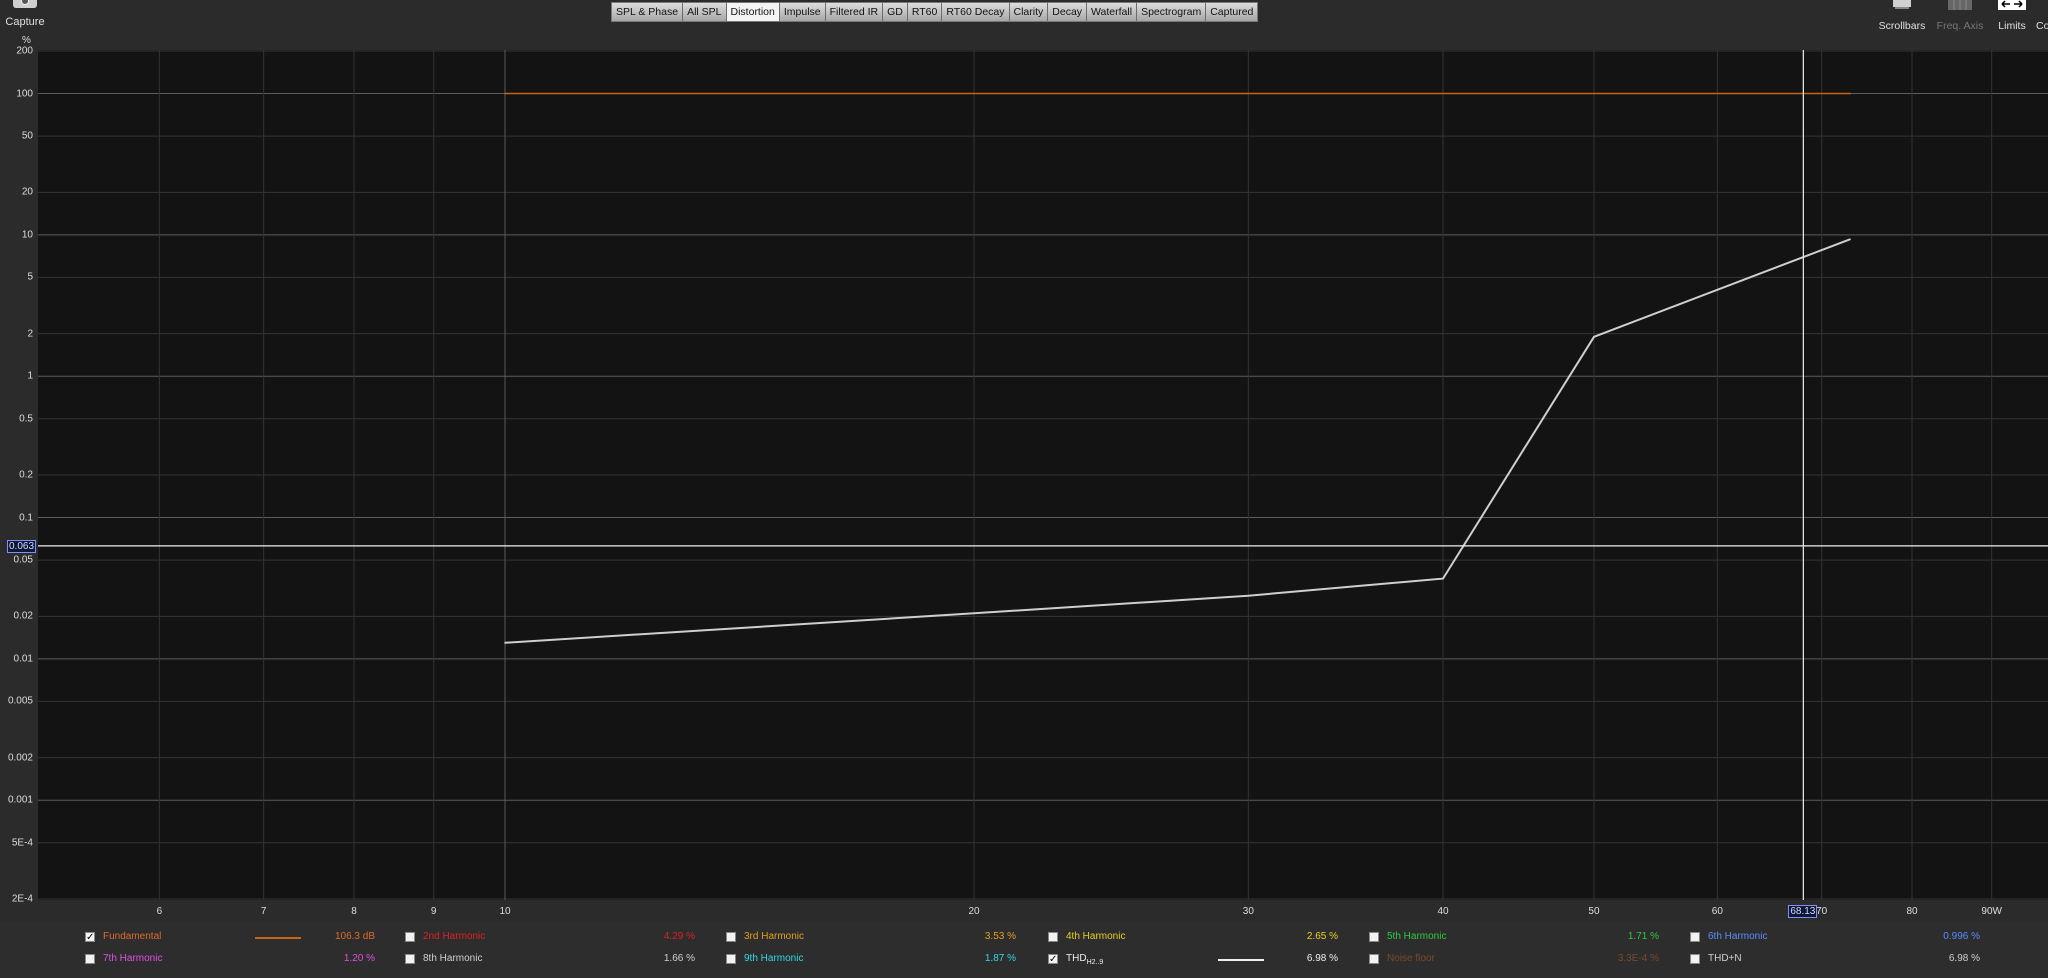  I want to click on freq-axis-button: Freq. Axis, so click(1960, 18).